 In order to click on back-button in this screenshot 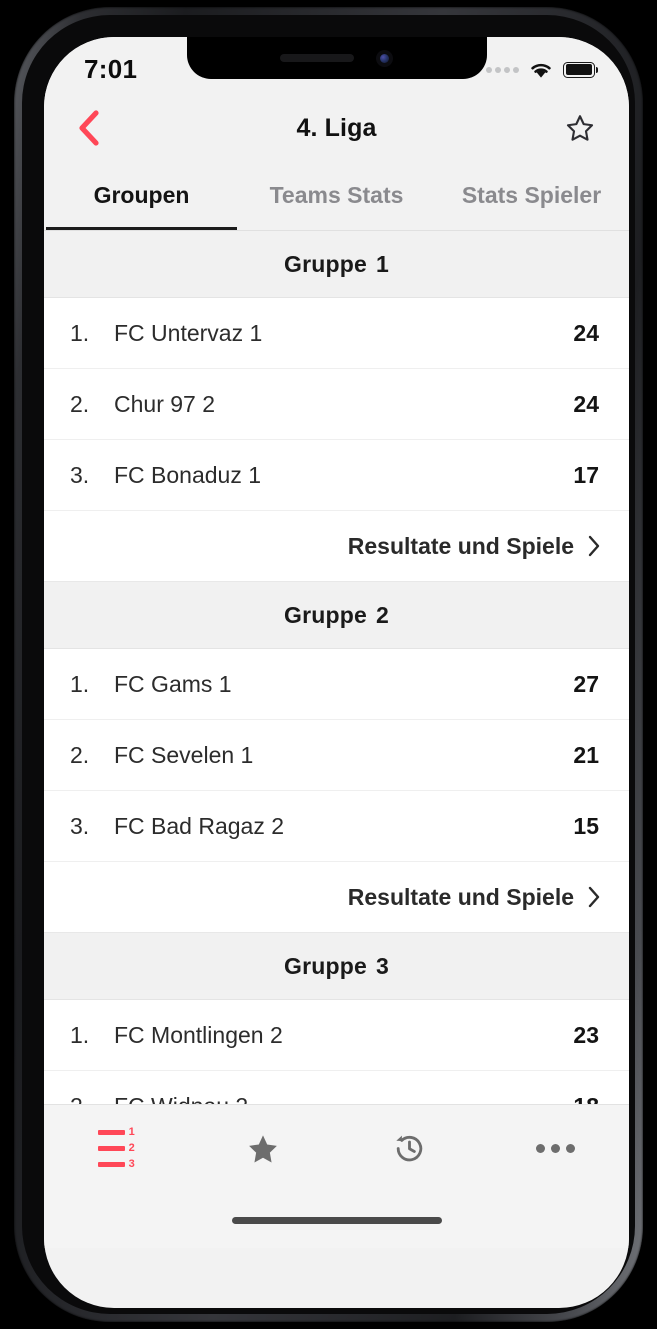, I will do `click(88, 128)`.